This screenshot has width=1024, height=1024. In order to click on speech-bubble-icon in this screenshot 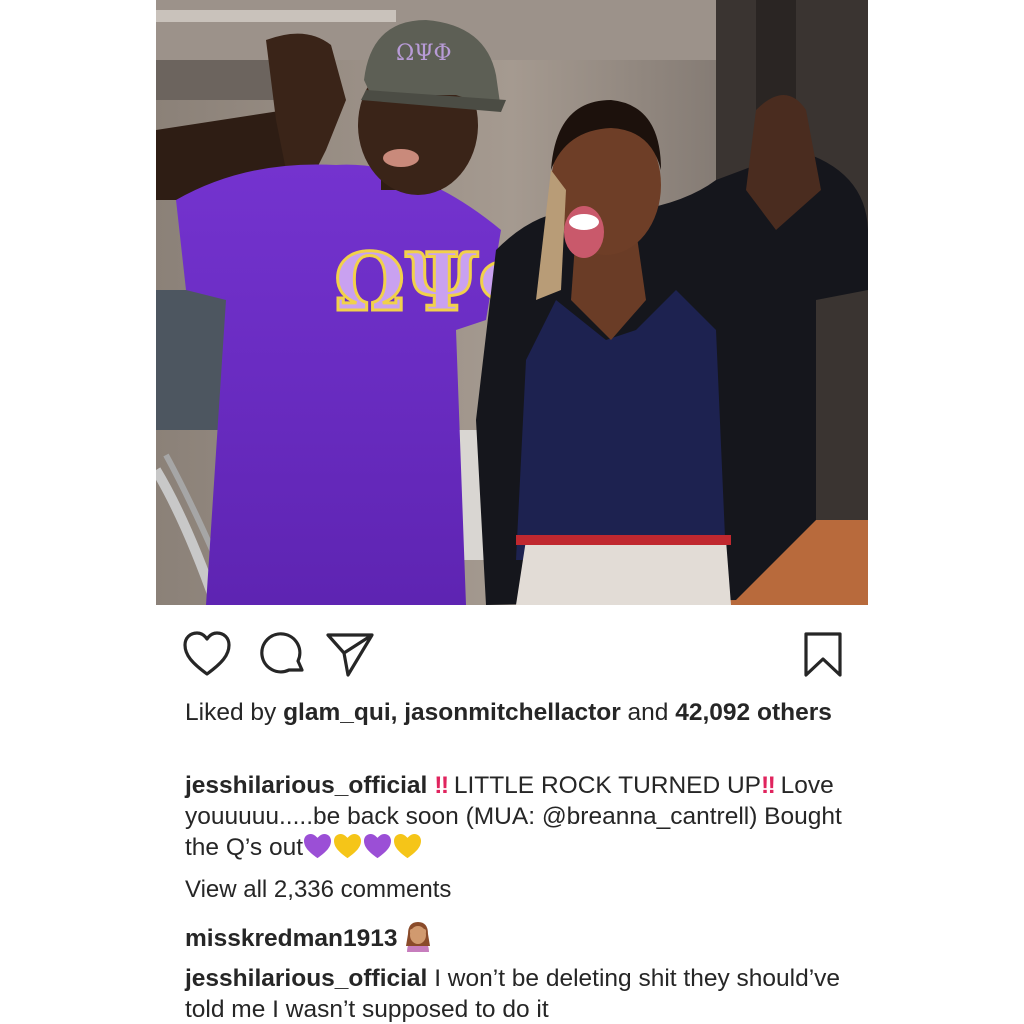, I will do `click(282, 653)`.